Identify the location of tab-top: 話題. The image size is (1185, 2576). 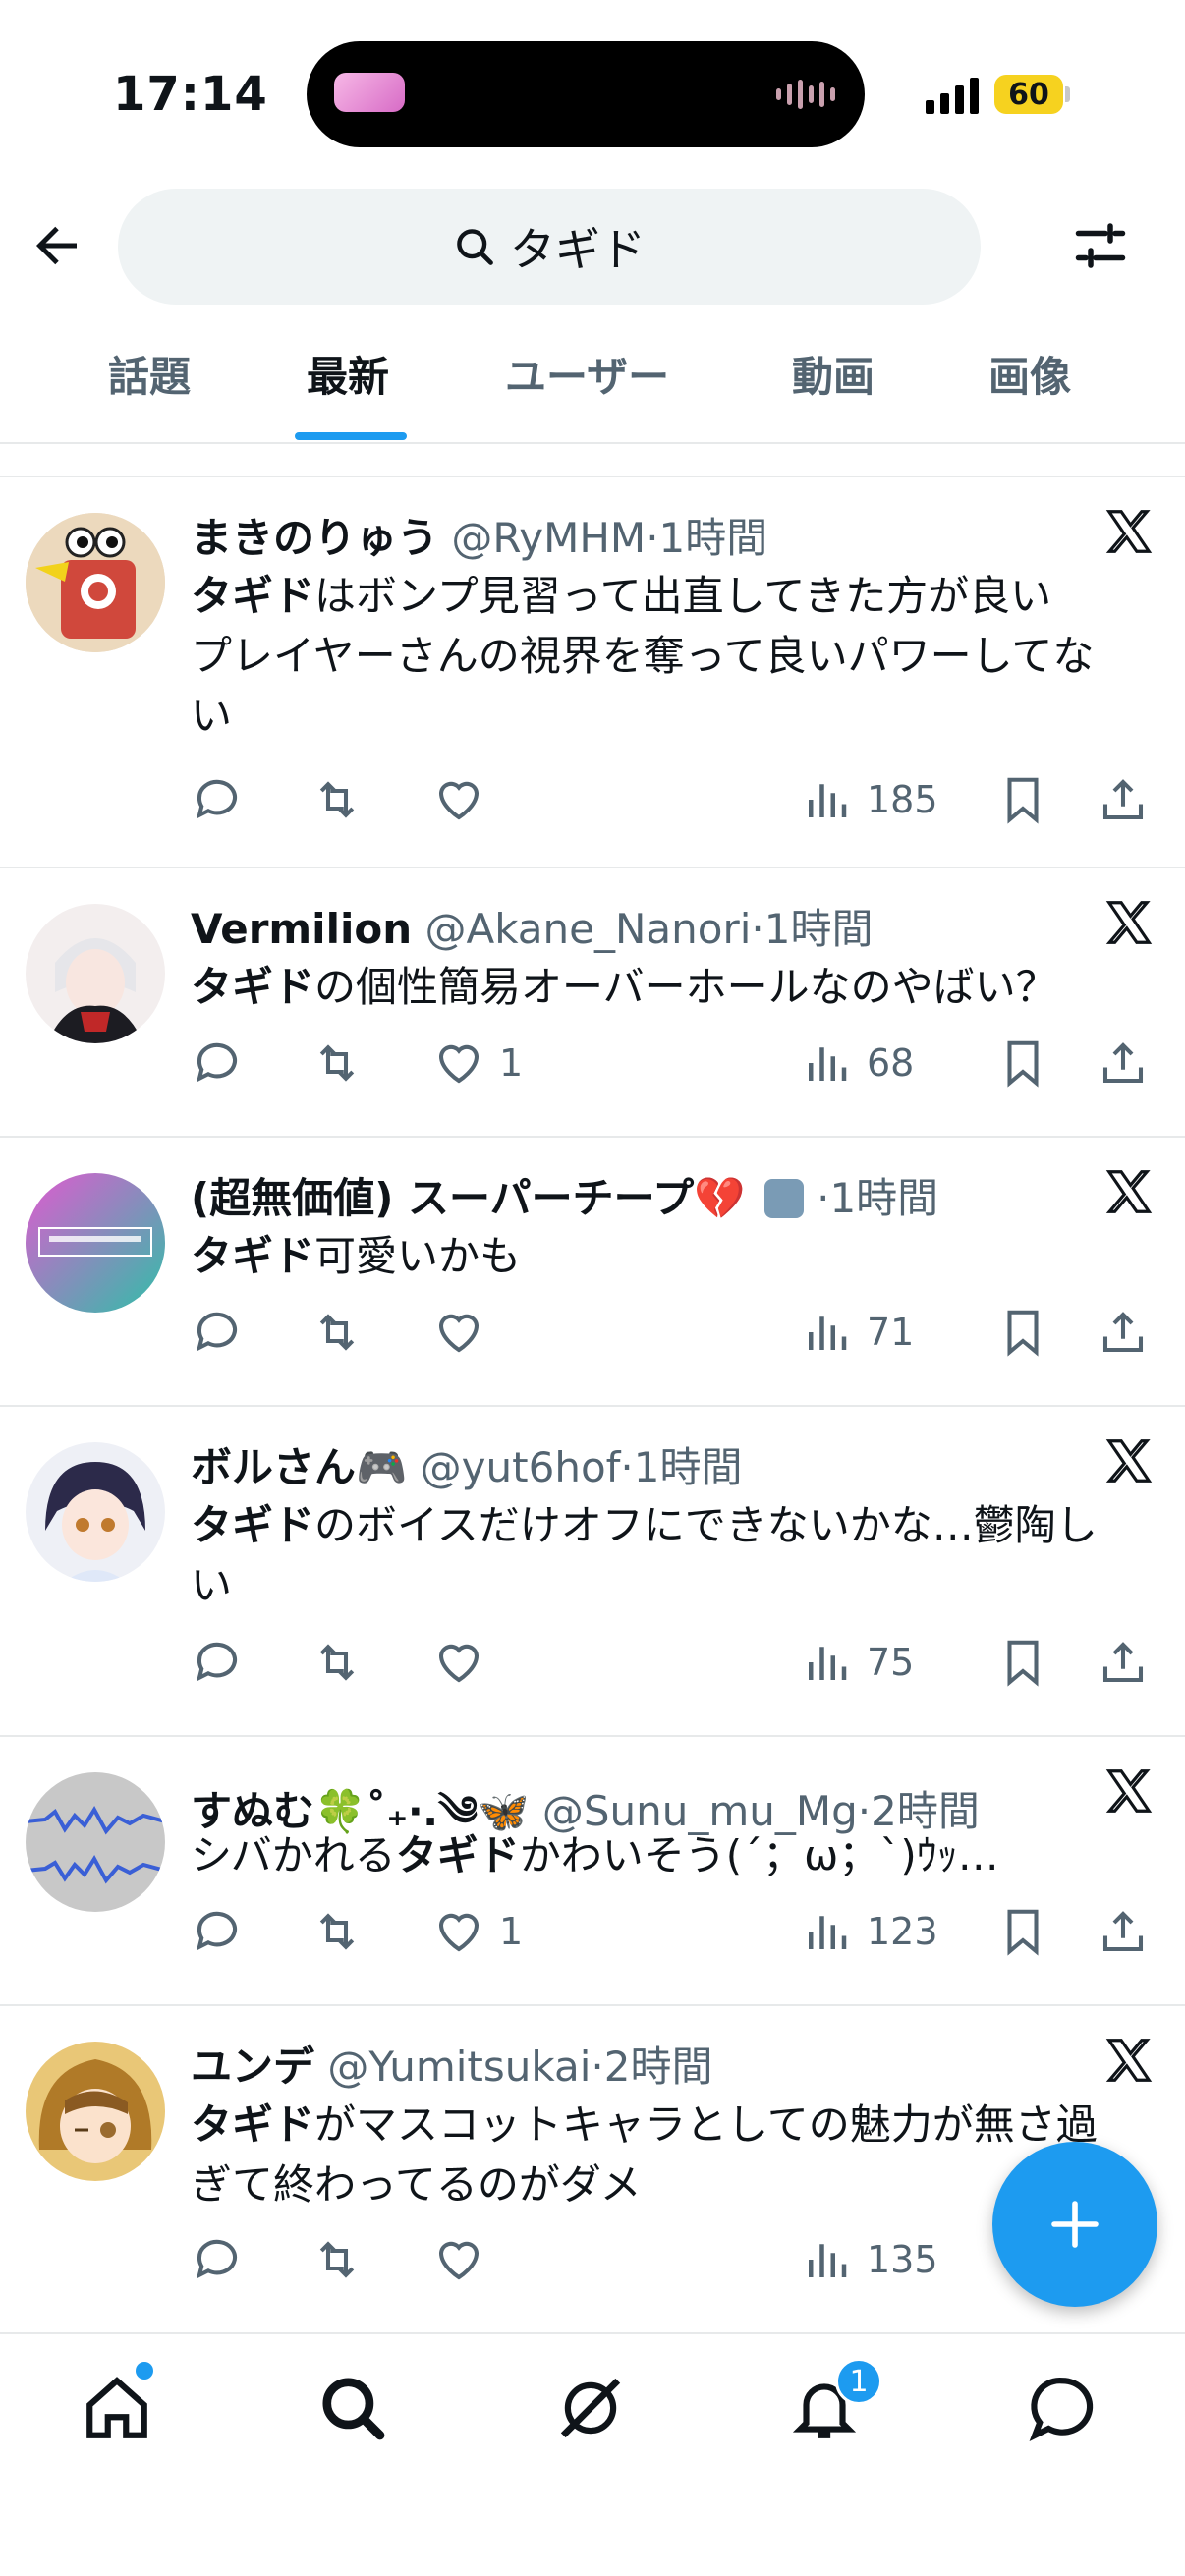
(150, 374).